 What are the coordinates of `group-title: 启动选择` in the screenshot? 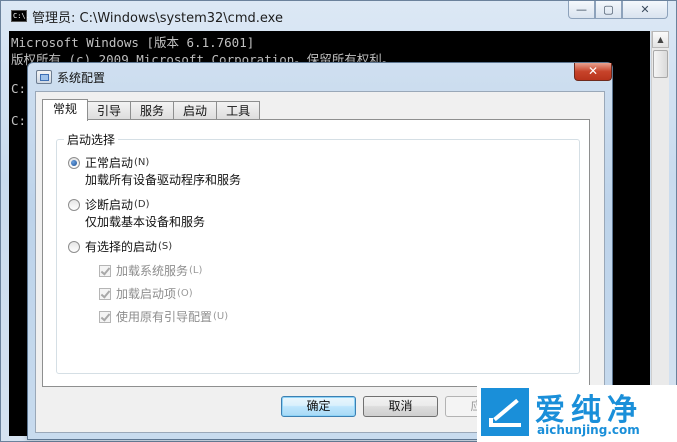 It's located at (91, 139).